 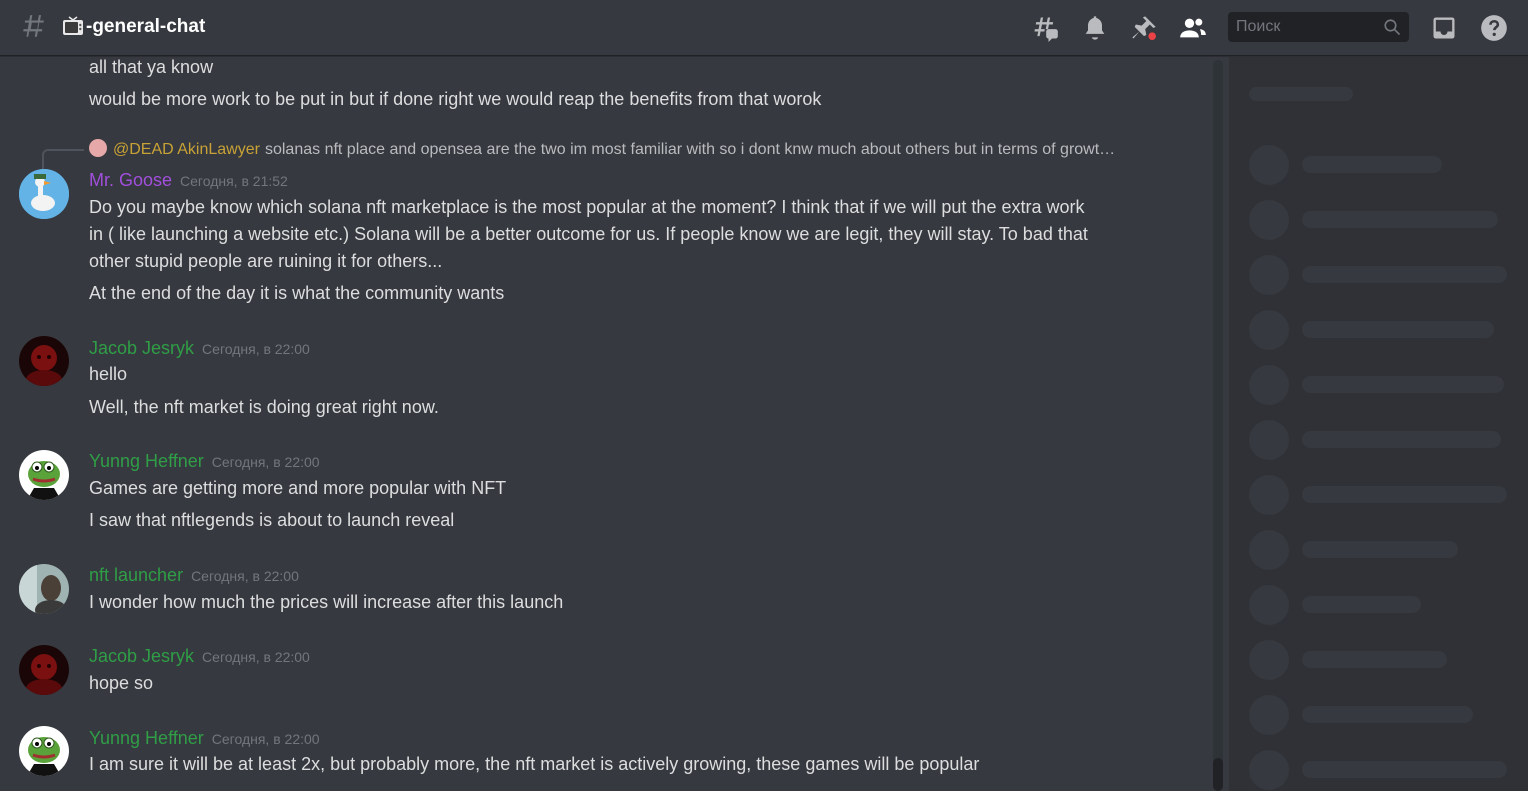 What do you see at coordinates (136, 575) in the screenshot?
I see `author-name: nft launcher` at bounding box center [136, 575].